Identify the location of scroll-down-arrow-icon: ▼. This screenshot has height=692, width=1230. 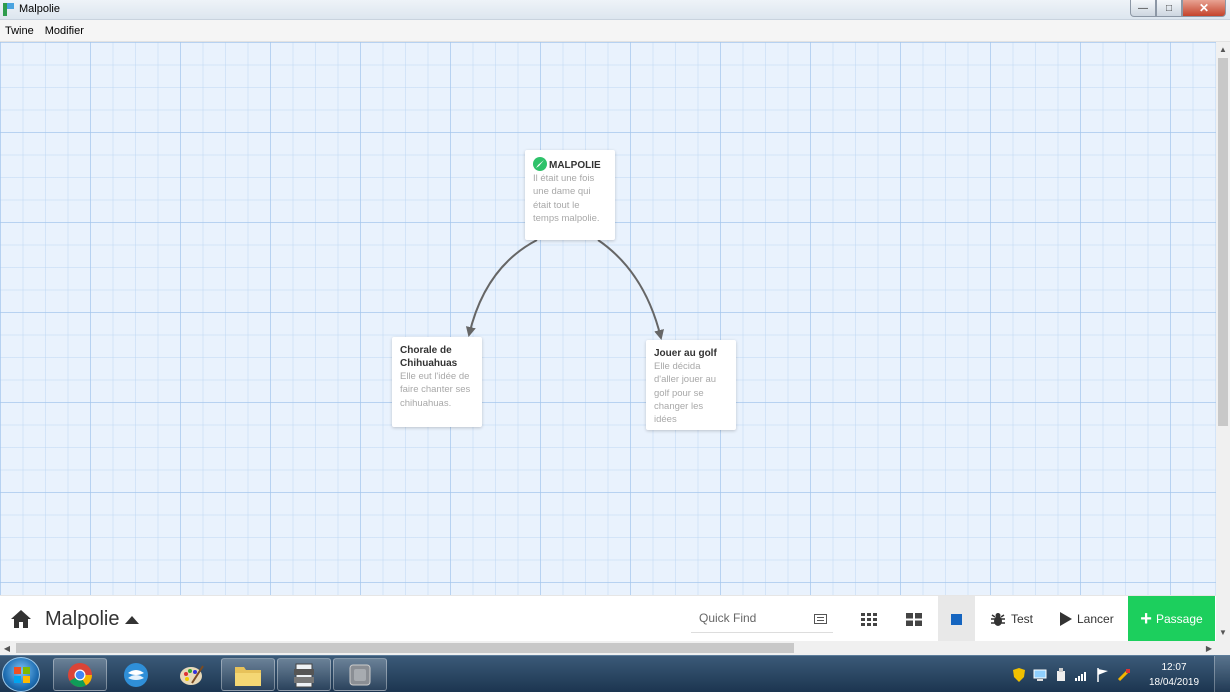
(1223, 632).